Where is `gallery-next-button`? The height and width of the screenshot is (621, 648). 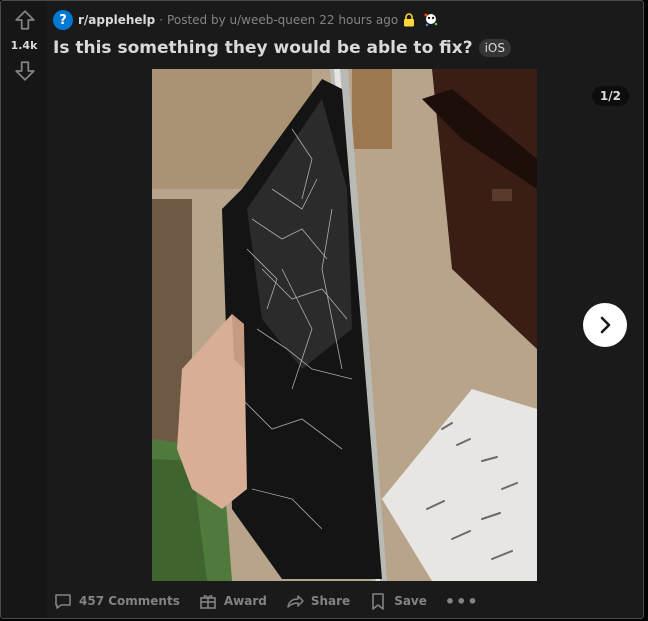
gallery-next-button is located at coordinates (605, 325).